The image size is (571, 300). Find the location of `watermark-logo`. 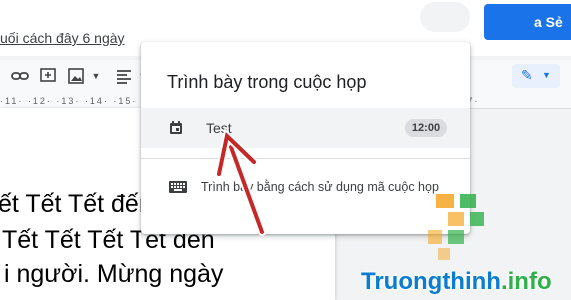

watermark-logo is located at coordinates (456, 227).